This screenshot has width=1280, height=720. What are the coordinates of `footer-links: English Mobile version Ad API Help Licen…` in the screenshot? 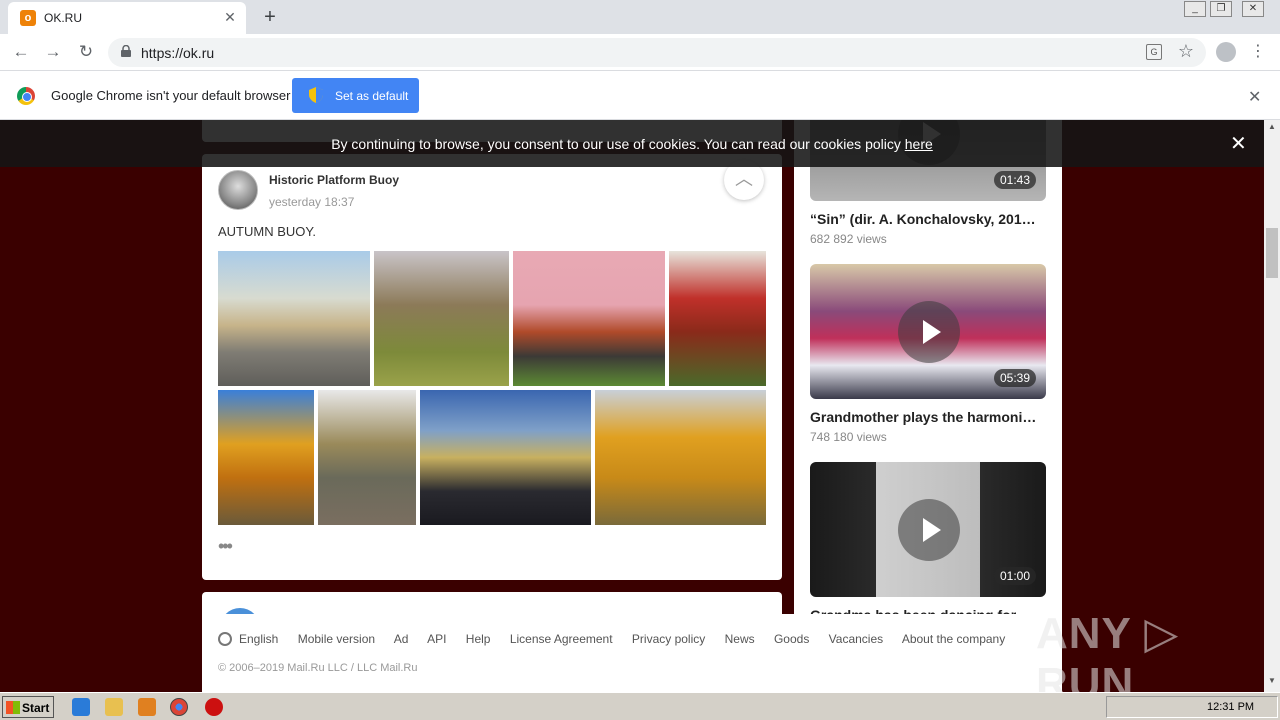 It's located at (630, 639).